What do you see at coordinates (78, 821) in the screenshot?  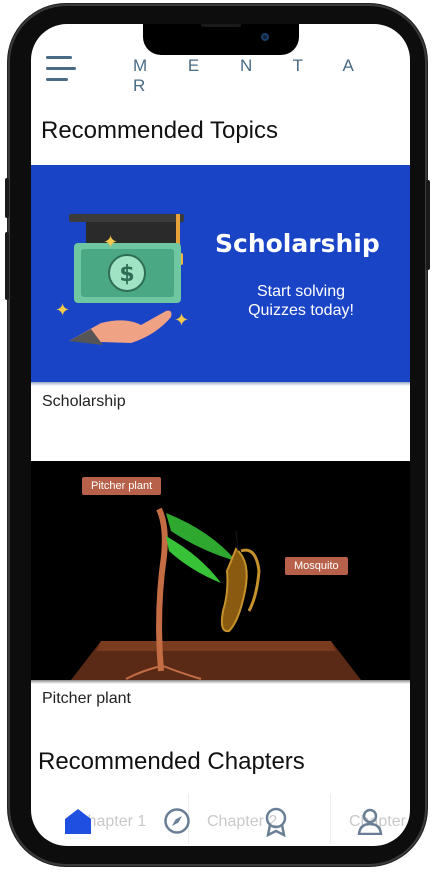 I see `home-icon` at bounding box center [78, 821].